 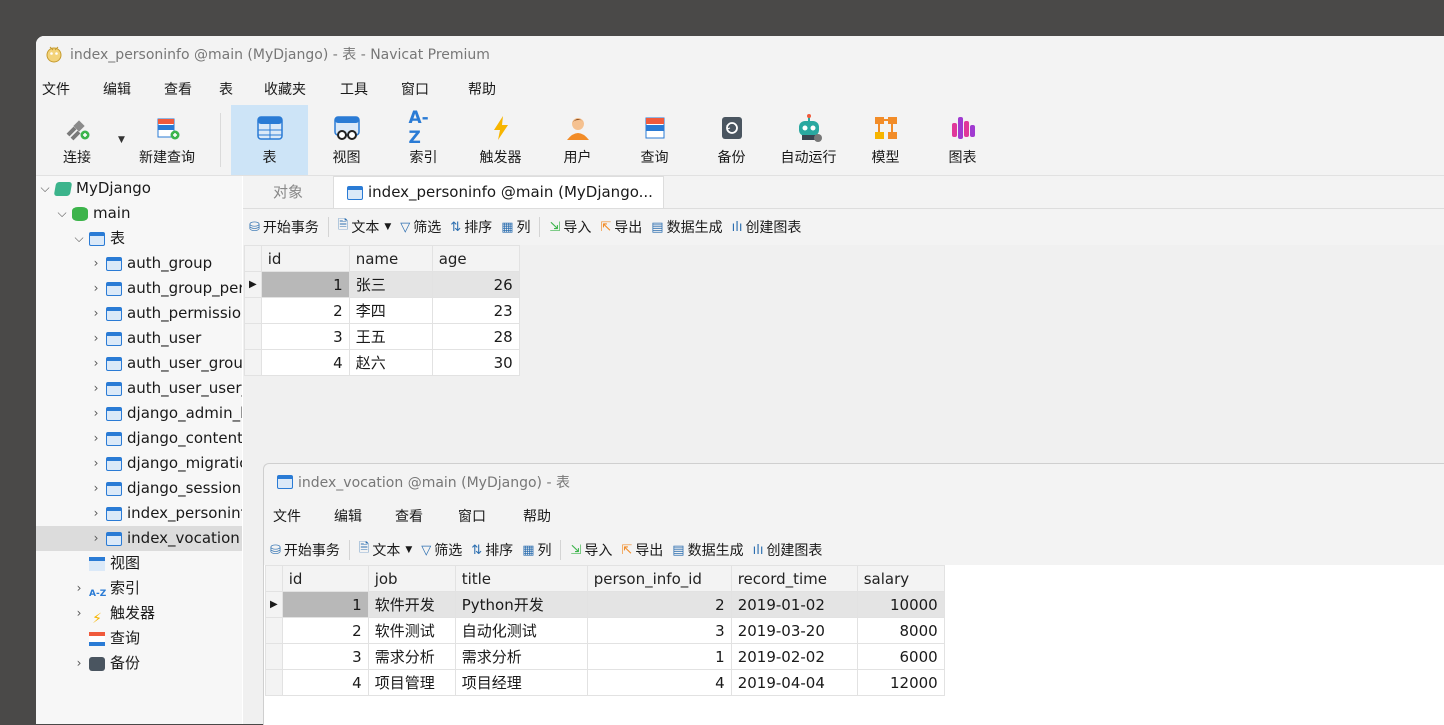 What do you see at coordinates (808, 140) in the screenshot?
I see `automation-button: 自动运行` at bounding box center [808, 140].